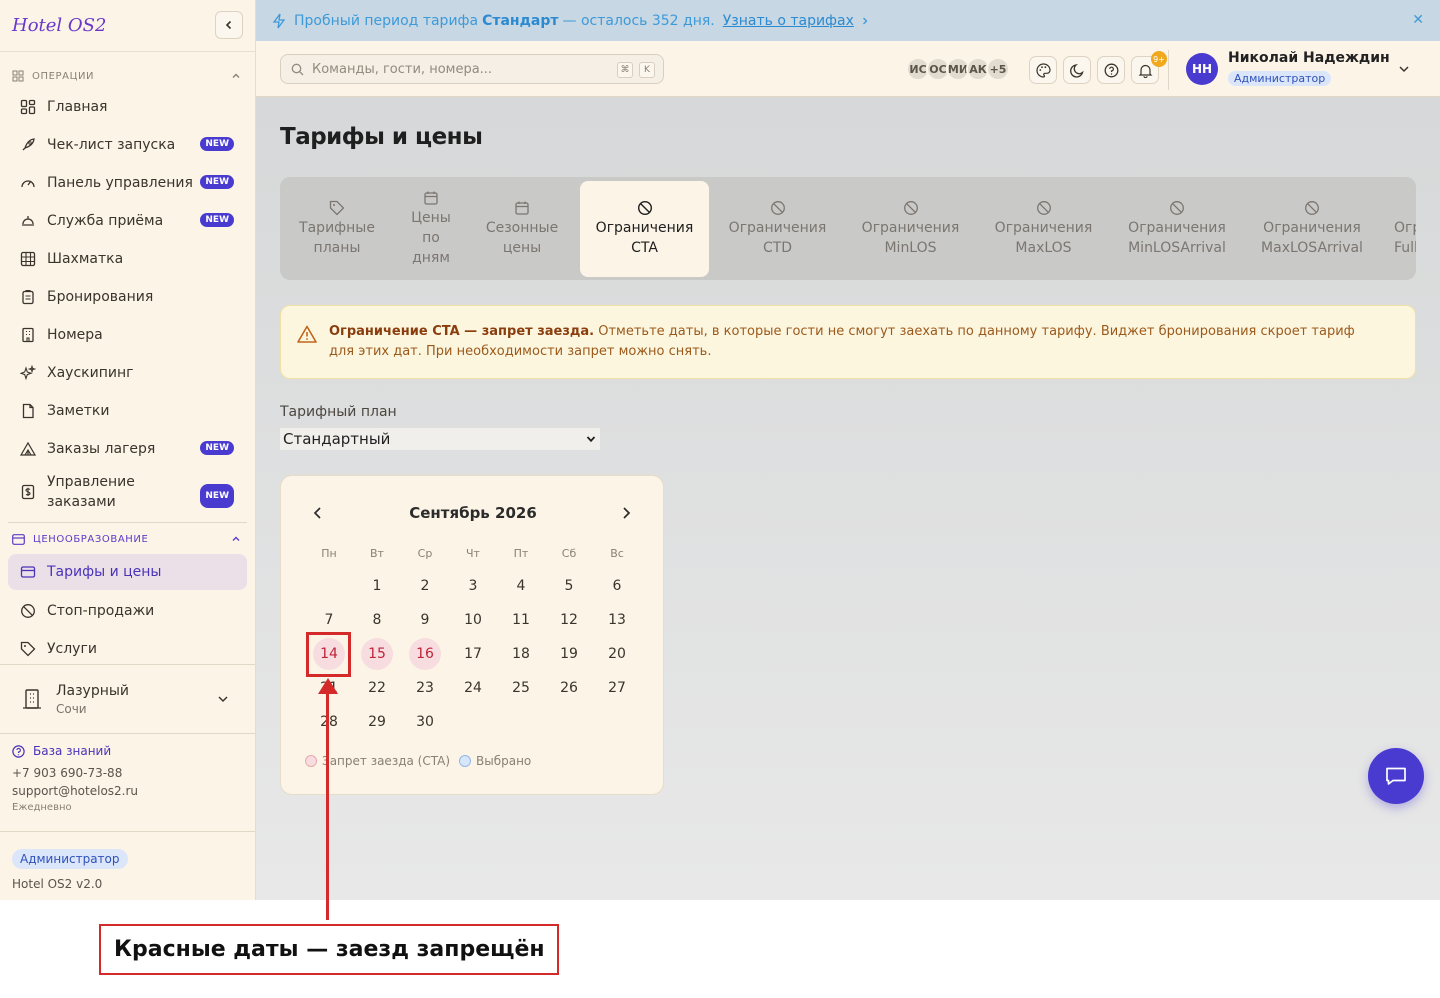 Image resolution: width=1440 pixels, height=998 pixels. Describe the element at coordinates (521, 654) in the screenshot. I see `calendar-day: 18` at that location.